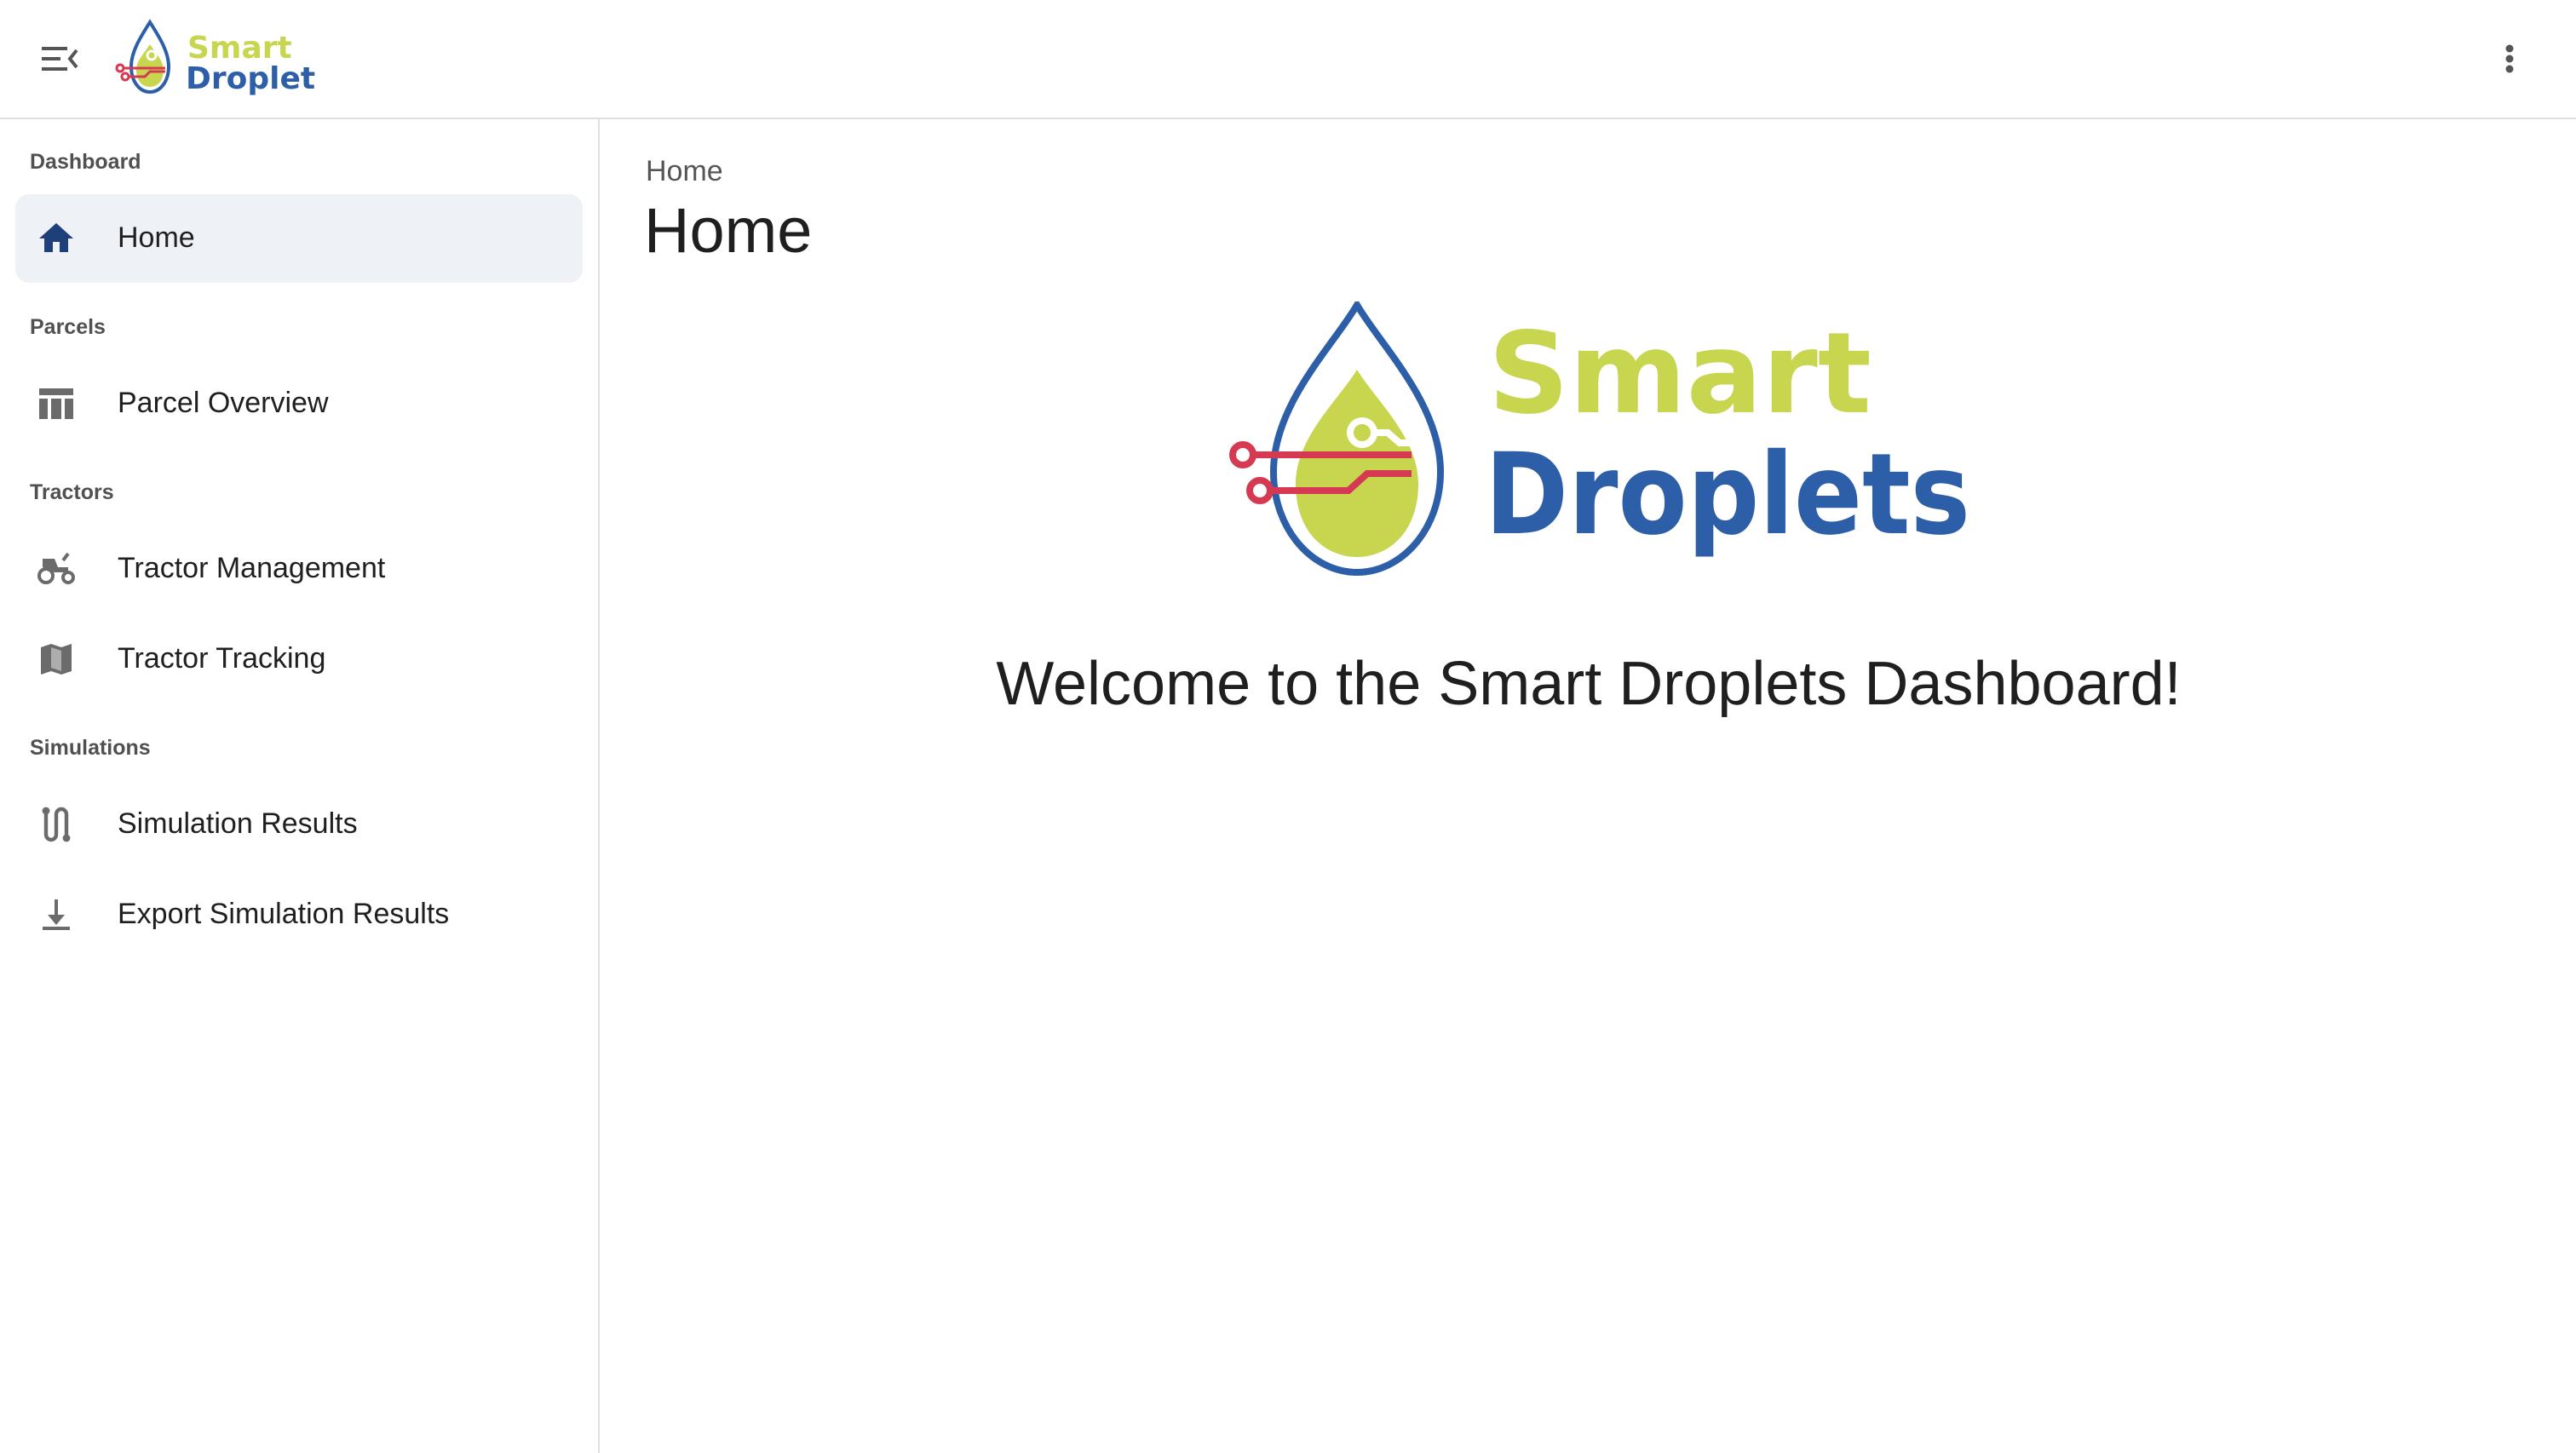  What do you see at coordinates (86, 162) in the screenshot?
I see `section-header-dashboard: Dashboard` at bounding box center [86, 162].